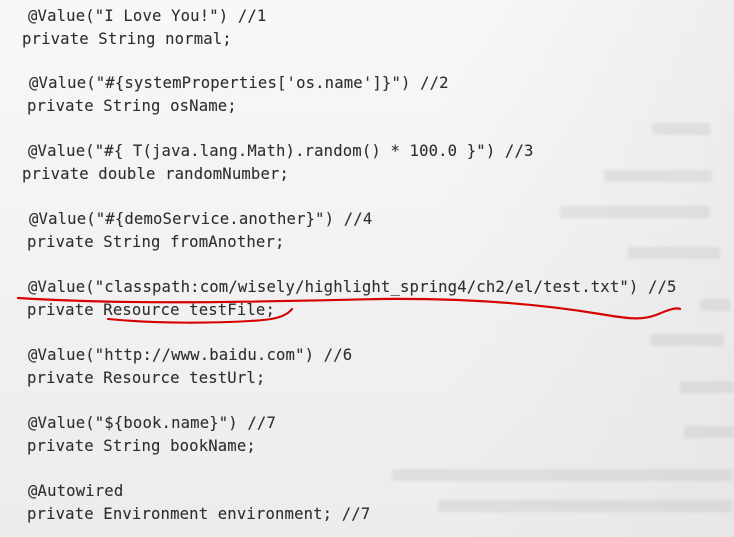 Image resolution: width=734 pixels, height=537 pixels. I want to click on code-line: private Environment environment; //7, so click(199, 514).